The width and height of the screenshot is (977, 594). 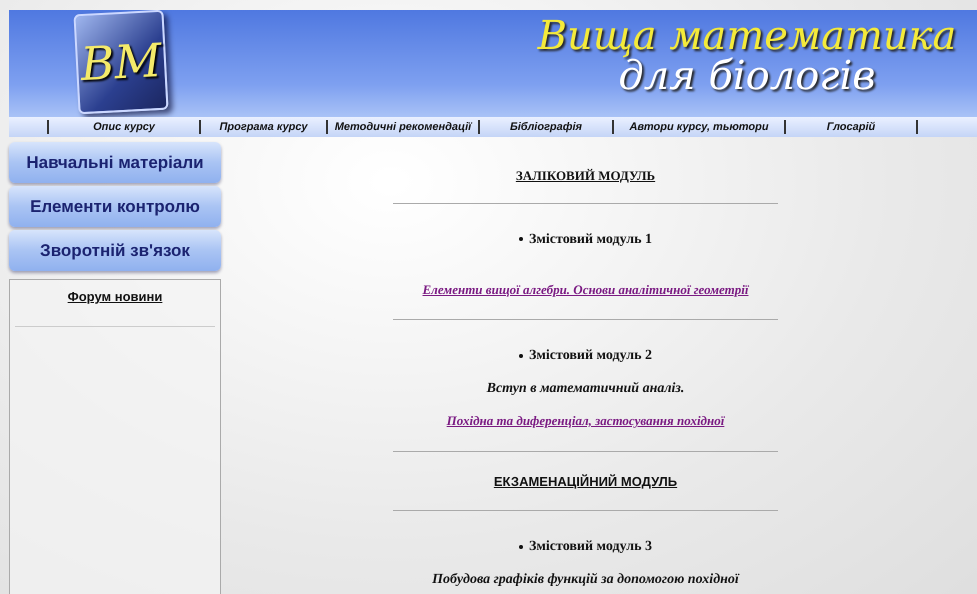 What do you see at coordinates (590, 239) in the screenshot?
I see `module-title: Змістовий модуль 1` at bounding box center [590, 239].